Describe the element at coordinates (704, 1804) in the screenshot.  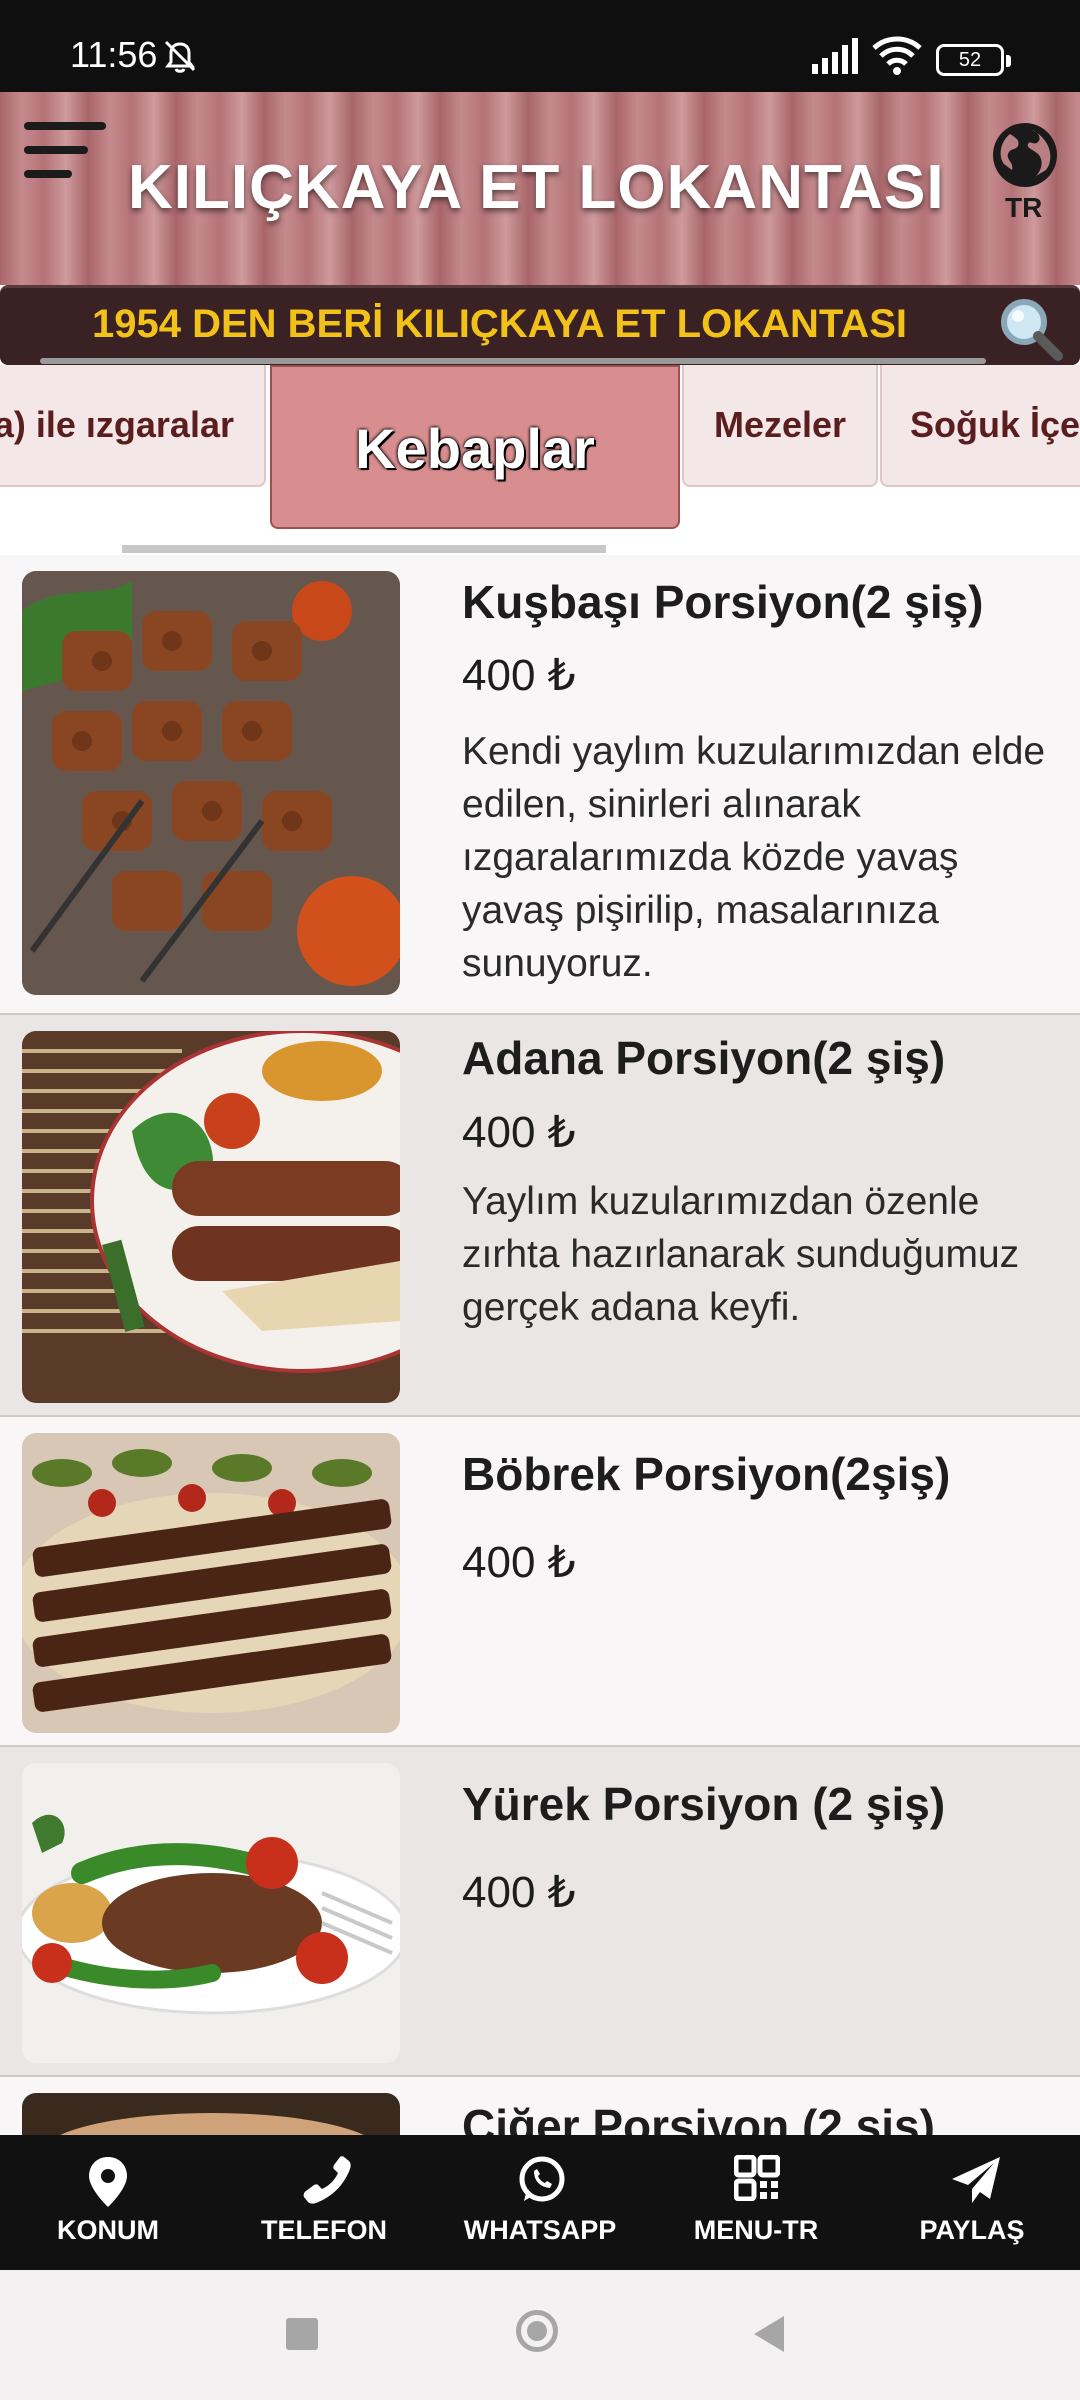
I see `item-name: Yürek Porsiyon (2 şiş)` at that location.